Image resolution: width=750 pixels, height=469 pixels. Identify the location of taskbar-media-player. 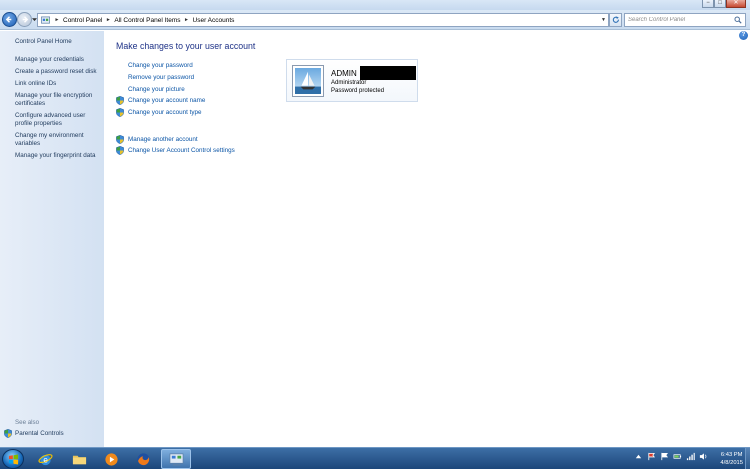
(111, 459).